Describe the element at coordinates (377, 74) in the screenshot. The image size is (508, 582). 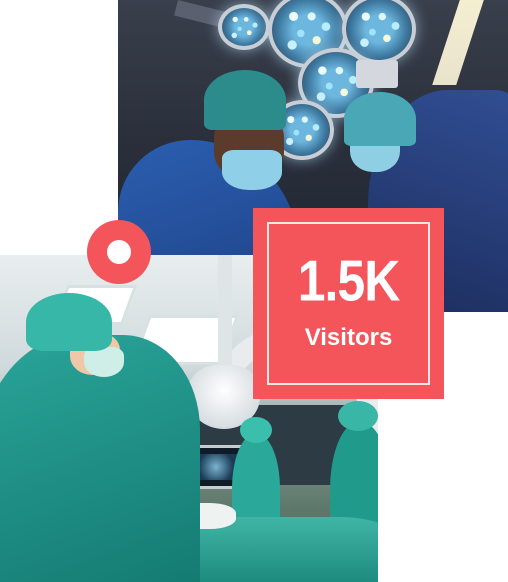
I see `lamp-control-panel` at that location.